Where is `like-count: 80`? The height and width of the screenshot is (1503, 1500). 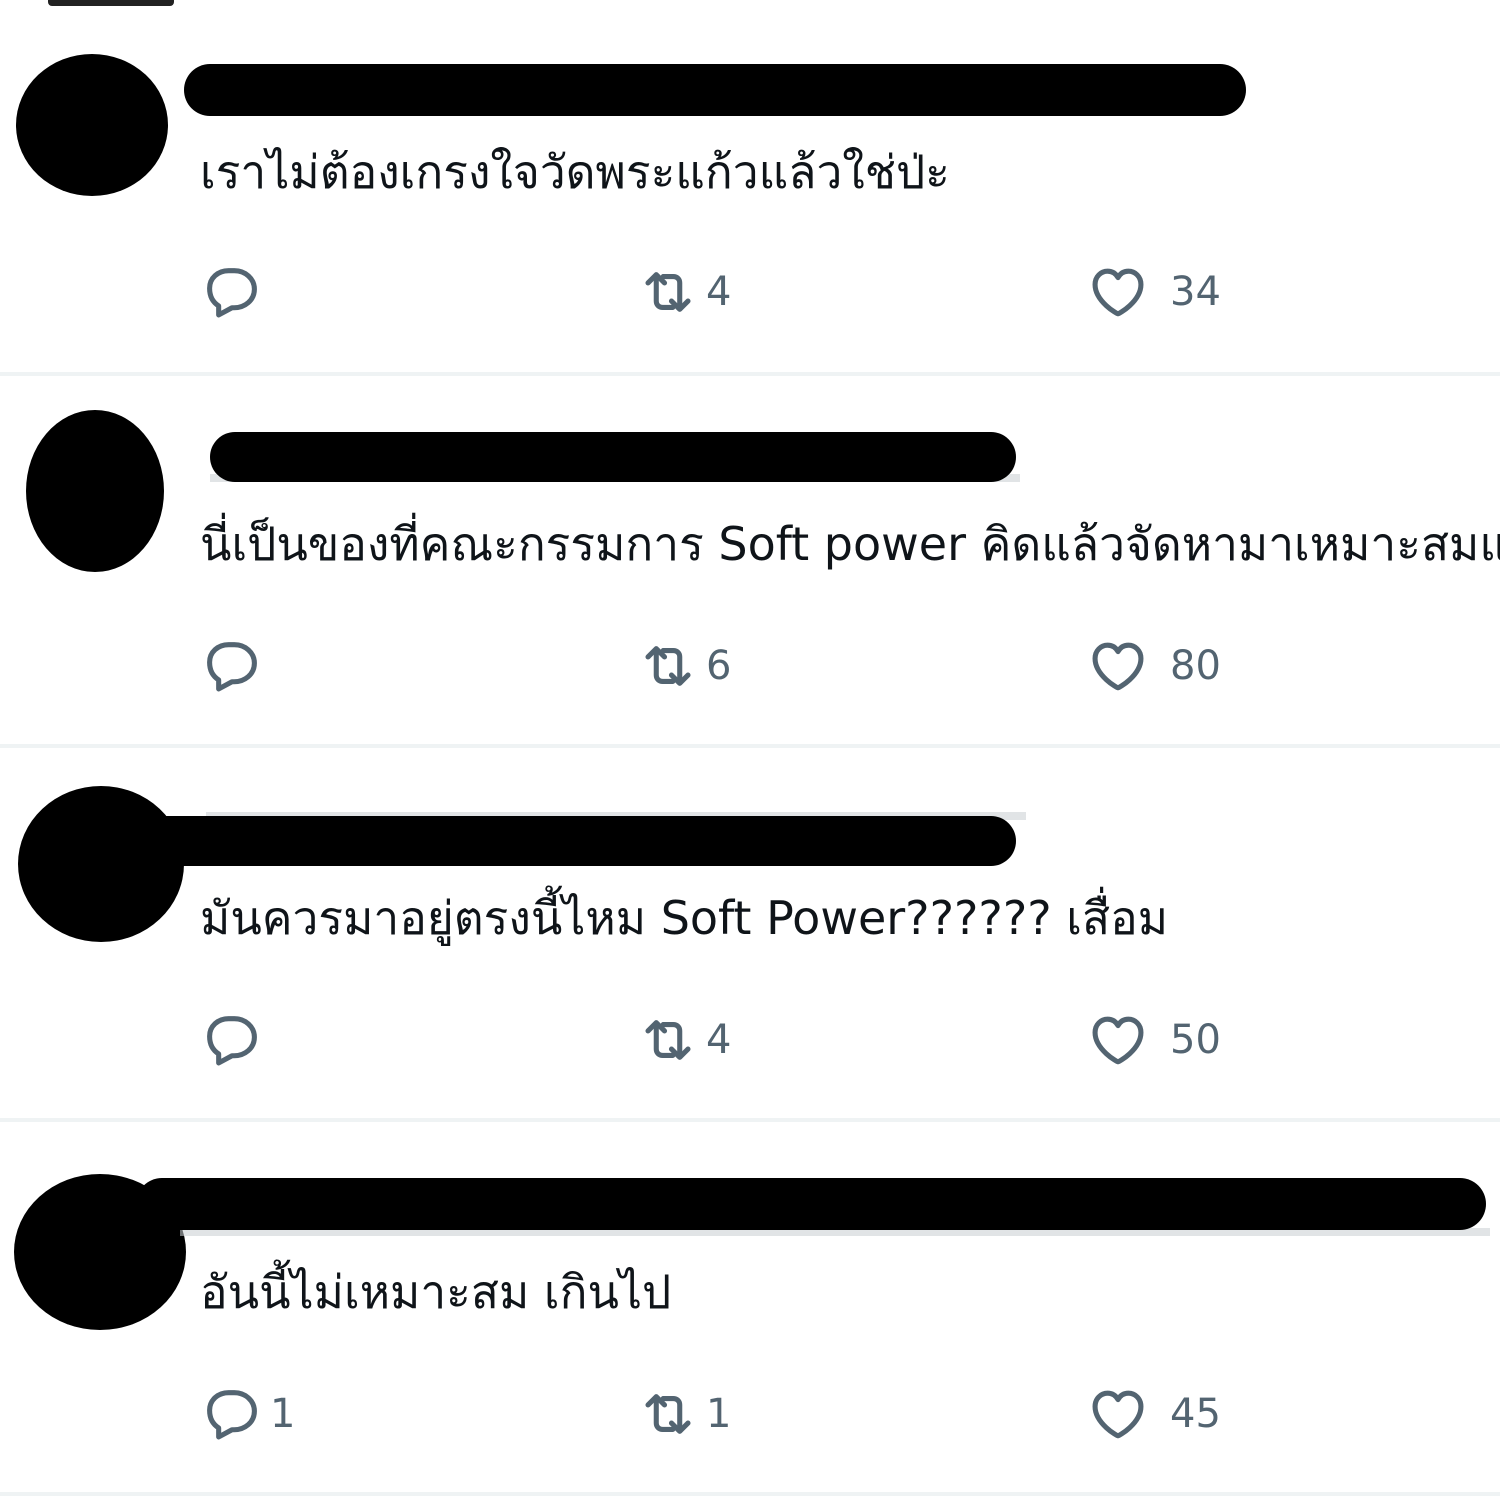
like-count: 80 is located at coordinates (1195, 666).